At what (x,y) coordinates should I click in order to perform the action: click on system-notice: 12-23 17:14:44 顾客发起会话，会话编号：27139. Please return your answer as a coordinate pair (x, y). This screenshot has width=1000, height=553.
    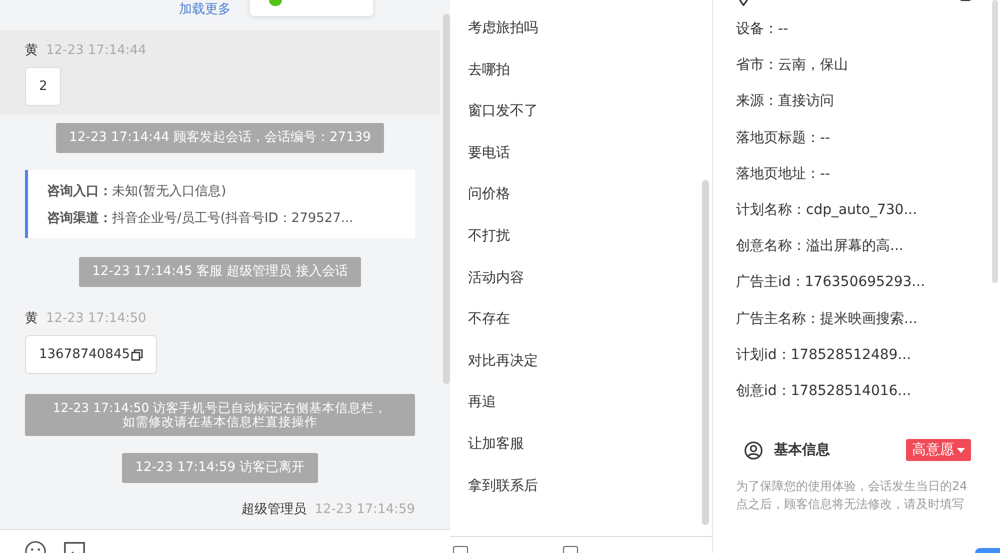
    Looking at the image, I should click on (220, 138).